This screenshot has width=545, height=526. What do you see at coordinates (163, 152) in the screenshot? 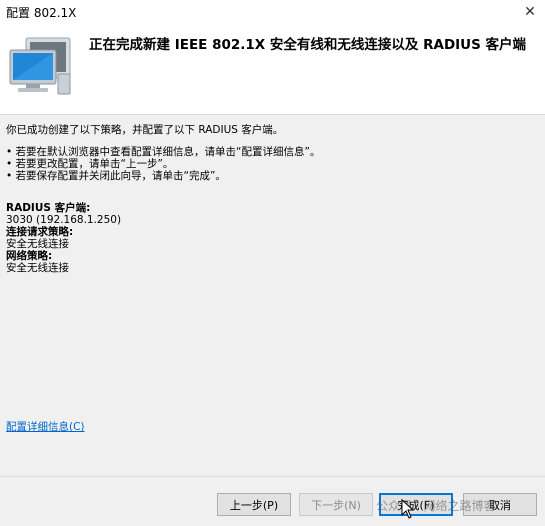
I see `instruction-item: • 若要在默认浏览器中查看配置详细信息，请单击“配置详细信息”。` at bounding box center [163, 152].